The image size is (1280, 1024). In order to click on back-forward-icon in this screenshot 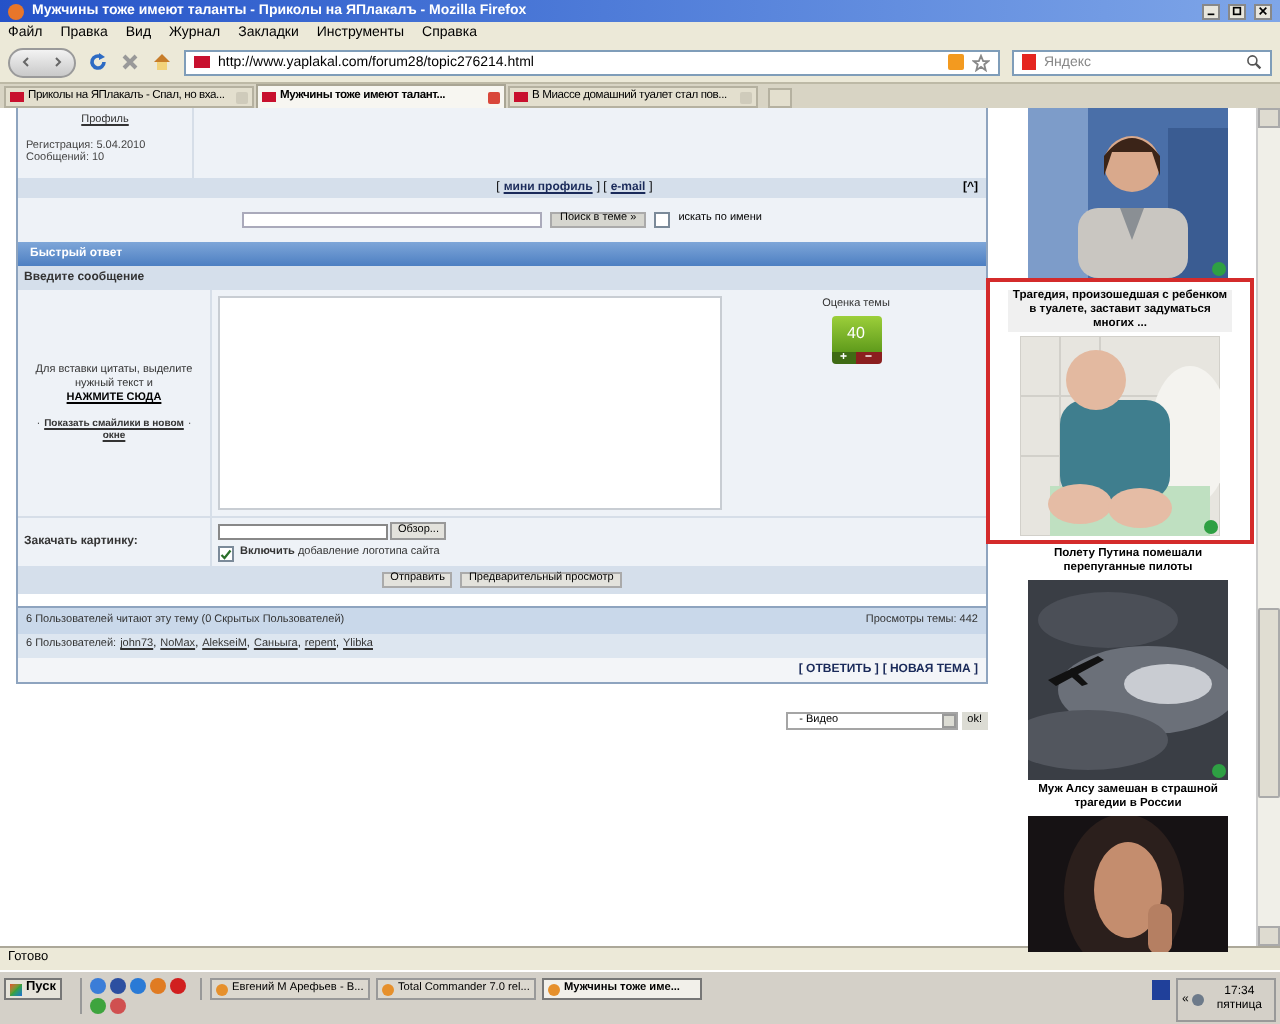, I will do `click(42, 62)`.